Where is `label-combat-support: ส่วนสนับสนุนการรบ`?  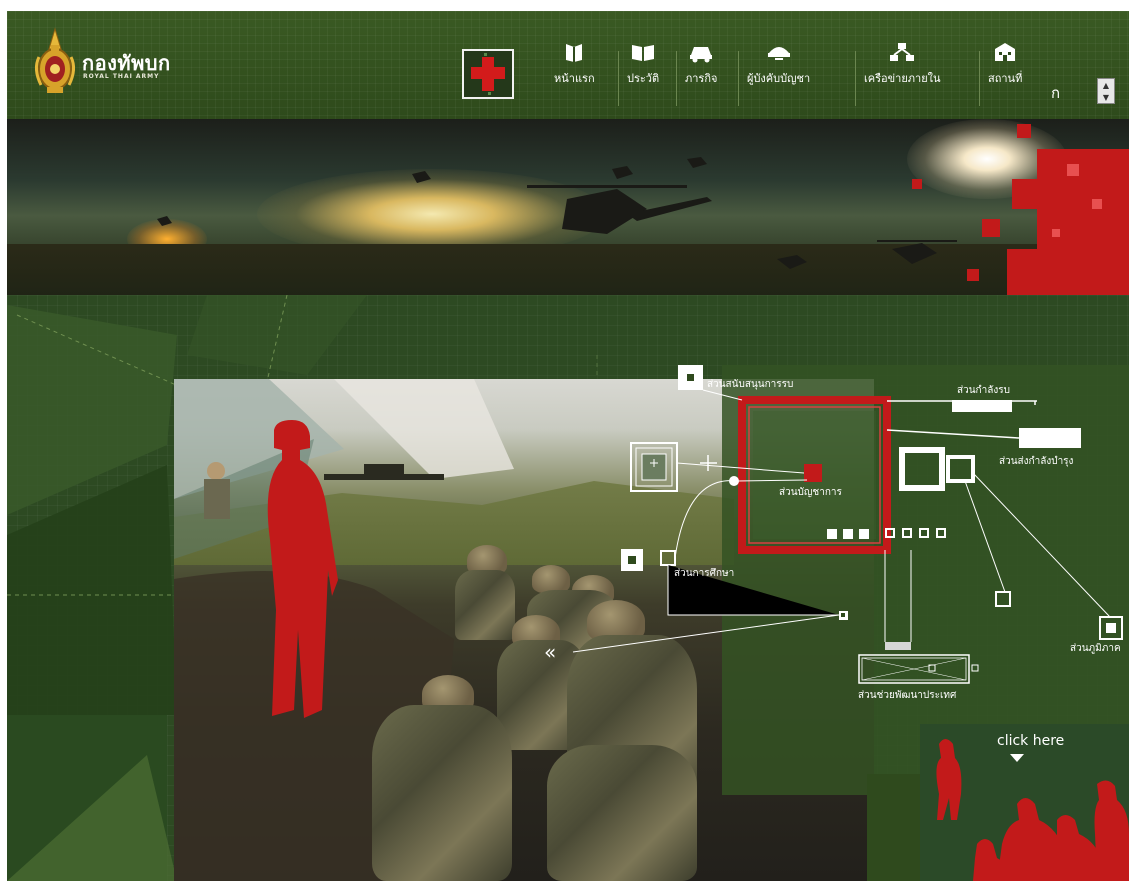
label-combat-support: ส่วนสนับสนุนการรบ is located at coordinates (750, 384).